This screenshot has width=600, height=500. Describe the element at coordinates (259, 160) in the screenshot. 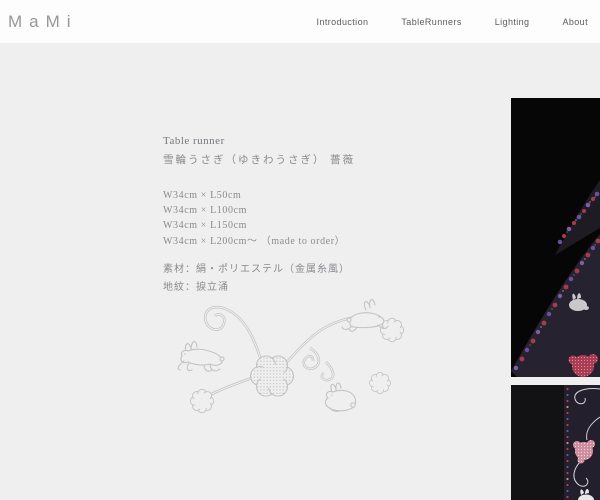

I see `product-name-japanese: 雪輪うさぎ（ゆきわうさぎ） 薔薇` at that location.